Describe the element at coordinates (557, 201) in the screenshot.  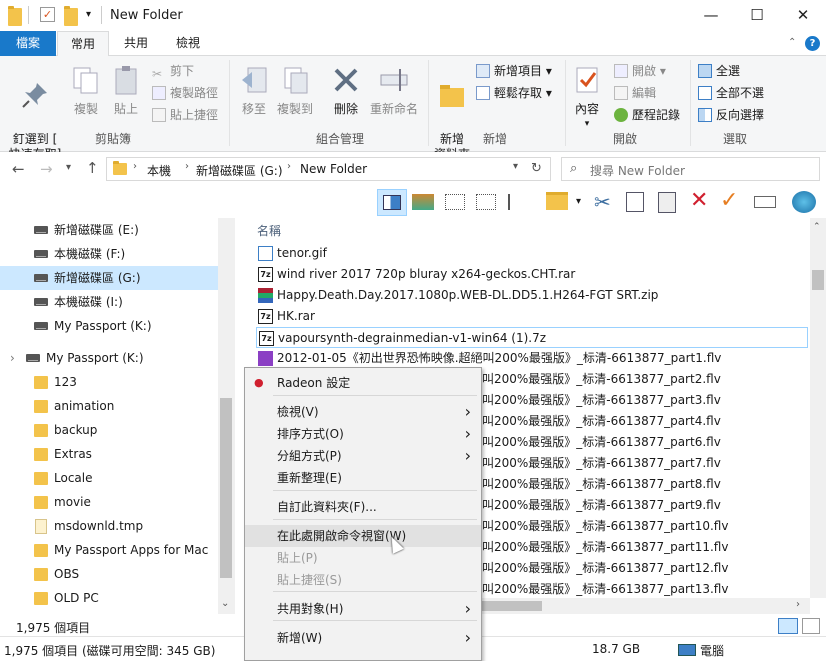
I see `folder-options-icon` at that location.